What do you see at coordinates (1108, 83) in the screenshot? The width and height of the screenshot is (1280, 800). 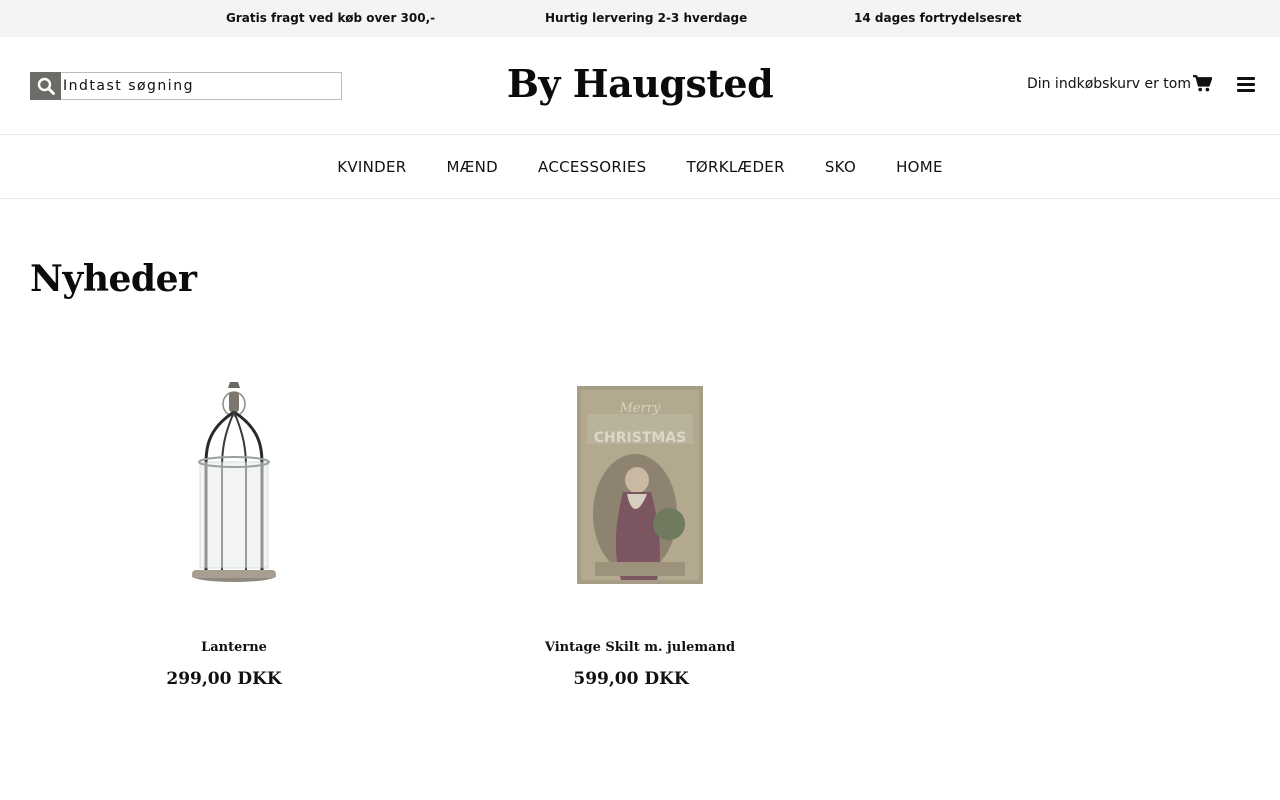 I see `cart-status-text: Din indkøbskurv er tom` at bounding box center [1108, 83].